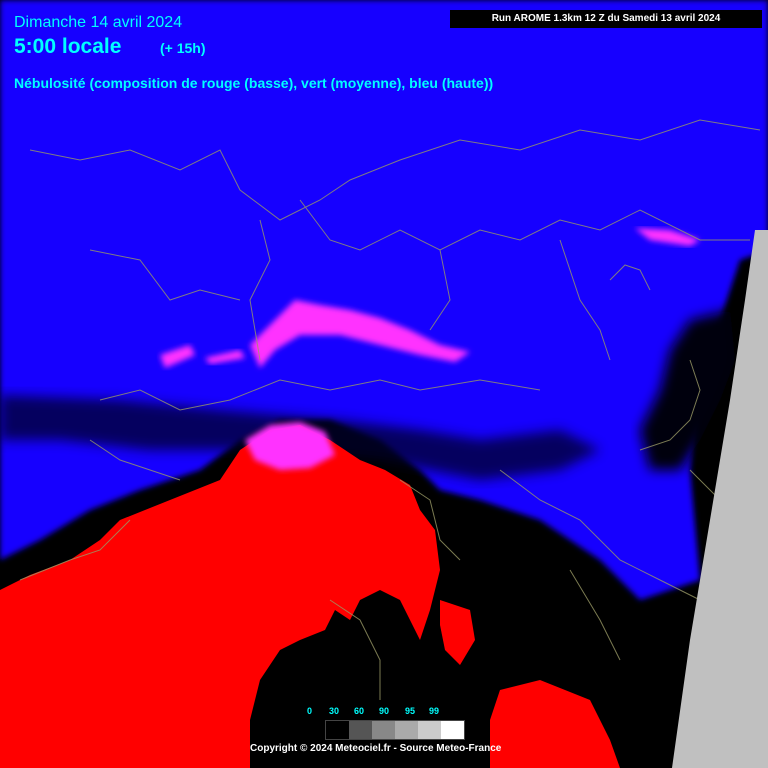 This screenshot has width=768, height=768. What do you see at coordinates (183, 48) in the screenshot?
I see `forecast-lead: (+ 15h)` at bounding box center [183, 48].